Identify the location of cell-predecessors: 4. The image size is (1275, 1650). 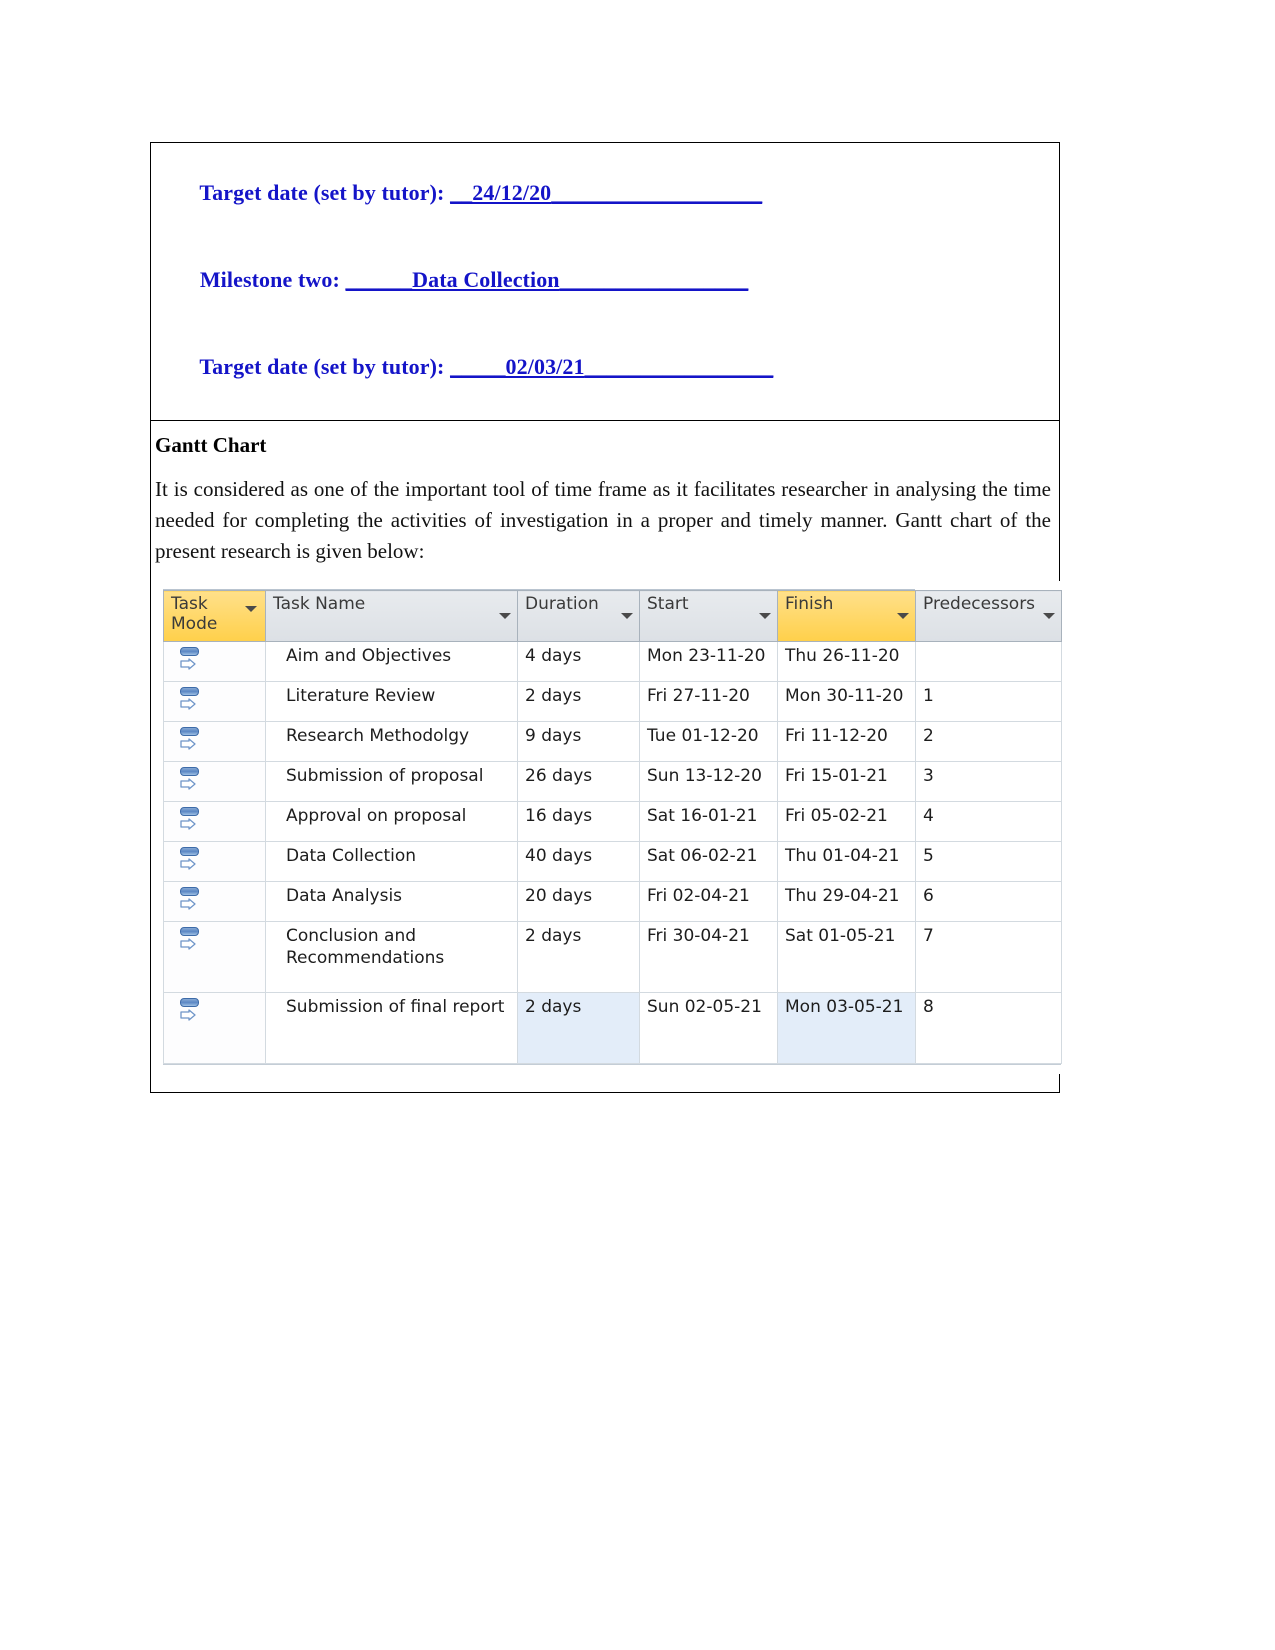
(988, 822).